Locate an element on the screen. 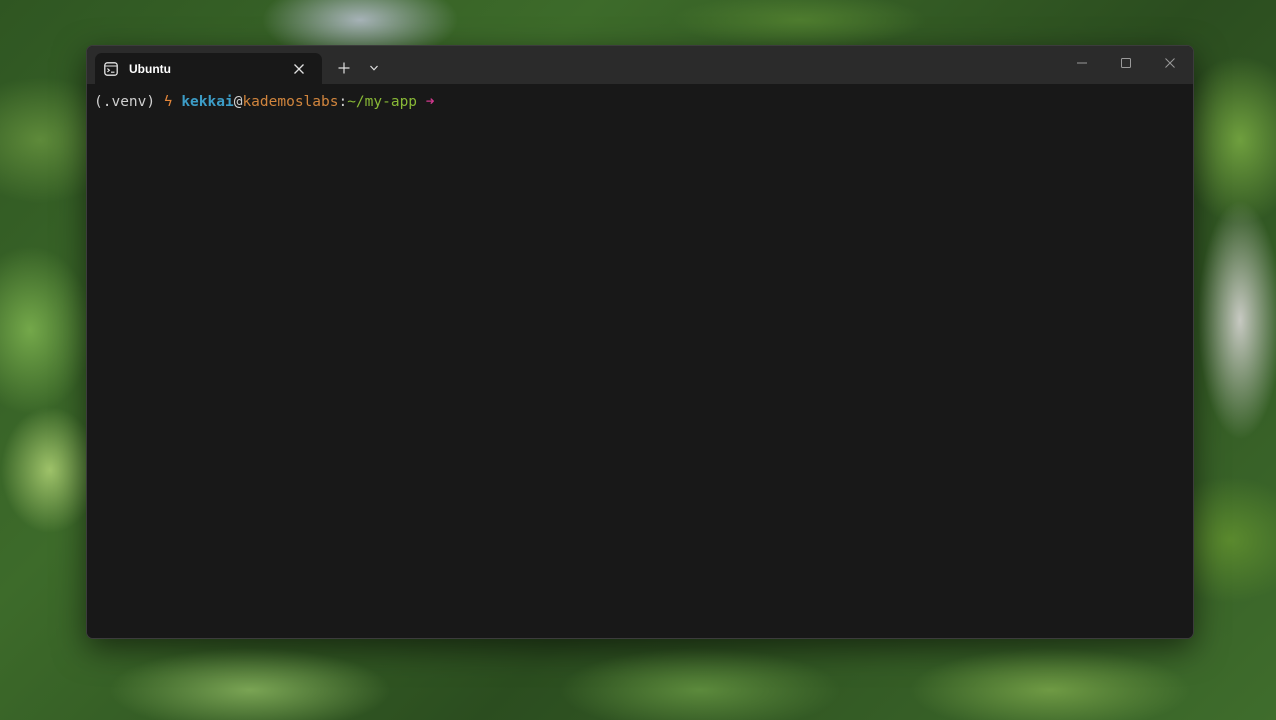  terminal-icon is located at coordinates (111, 68).